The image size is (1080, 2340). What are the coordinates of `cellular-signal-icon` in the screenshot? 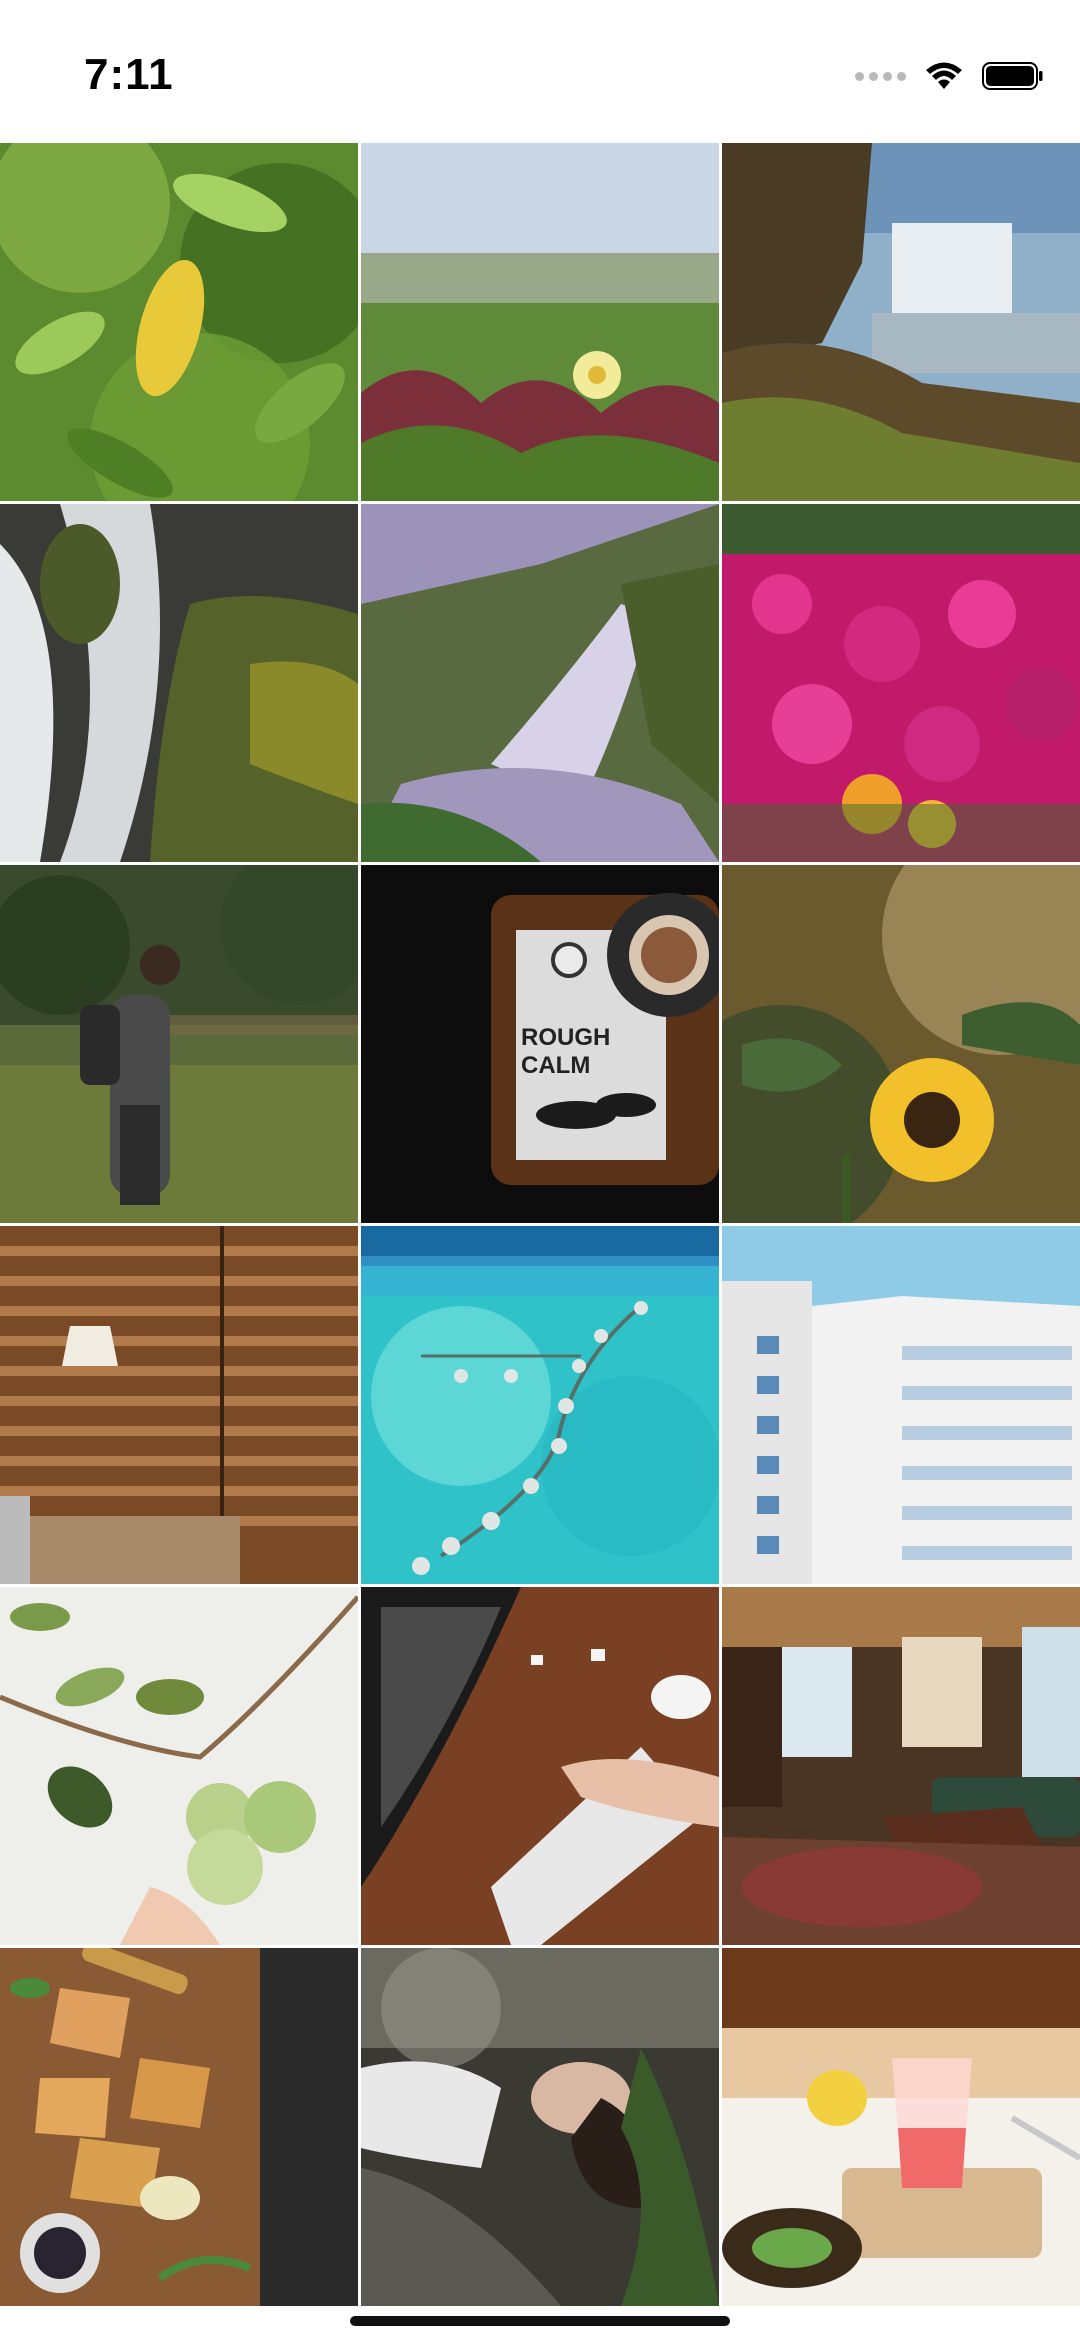 It's located at (880, 76).